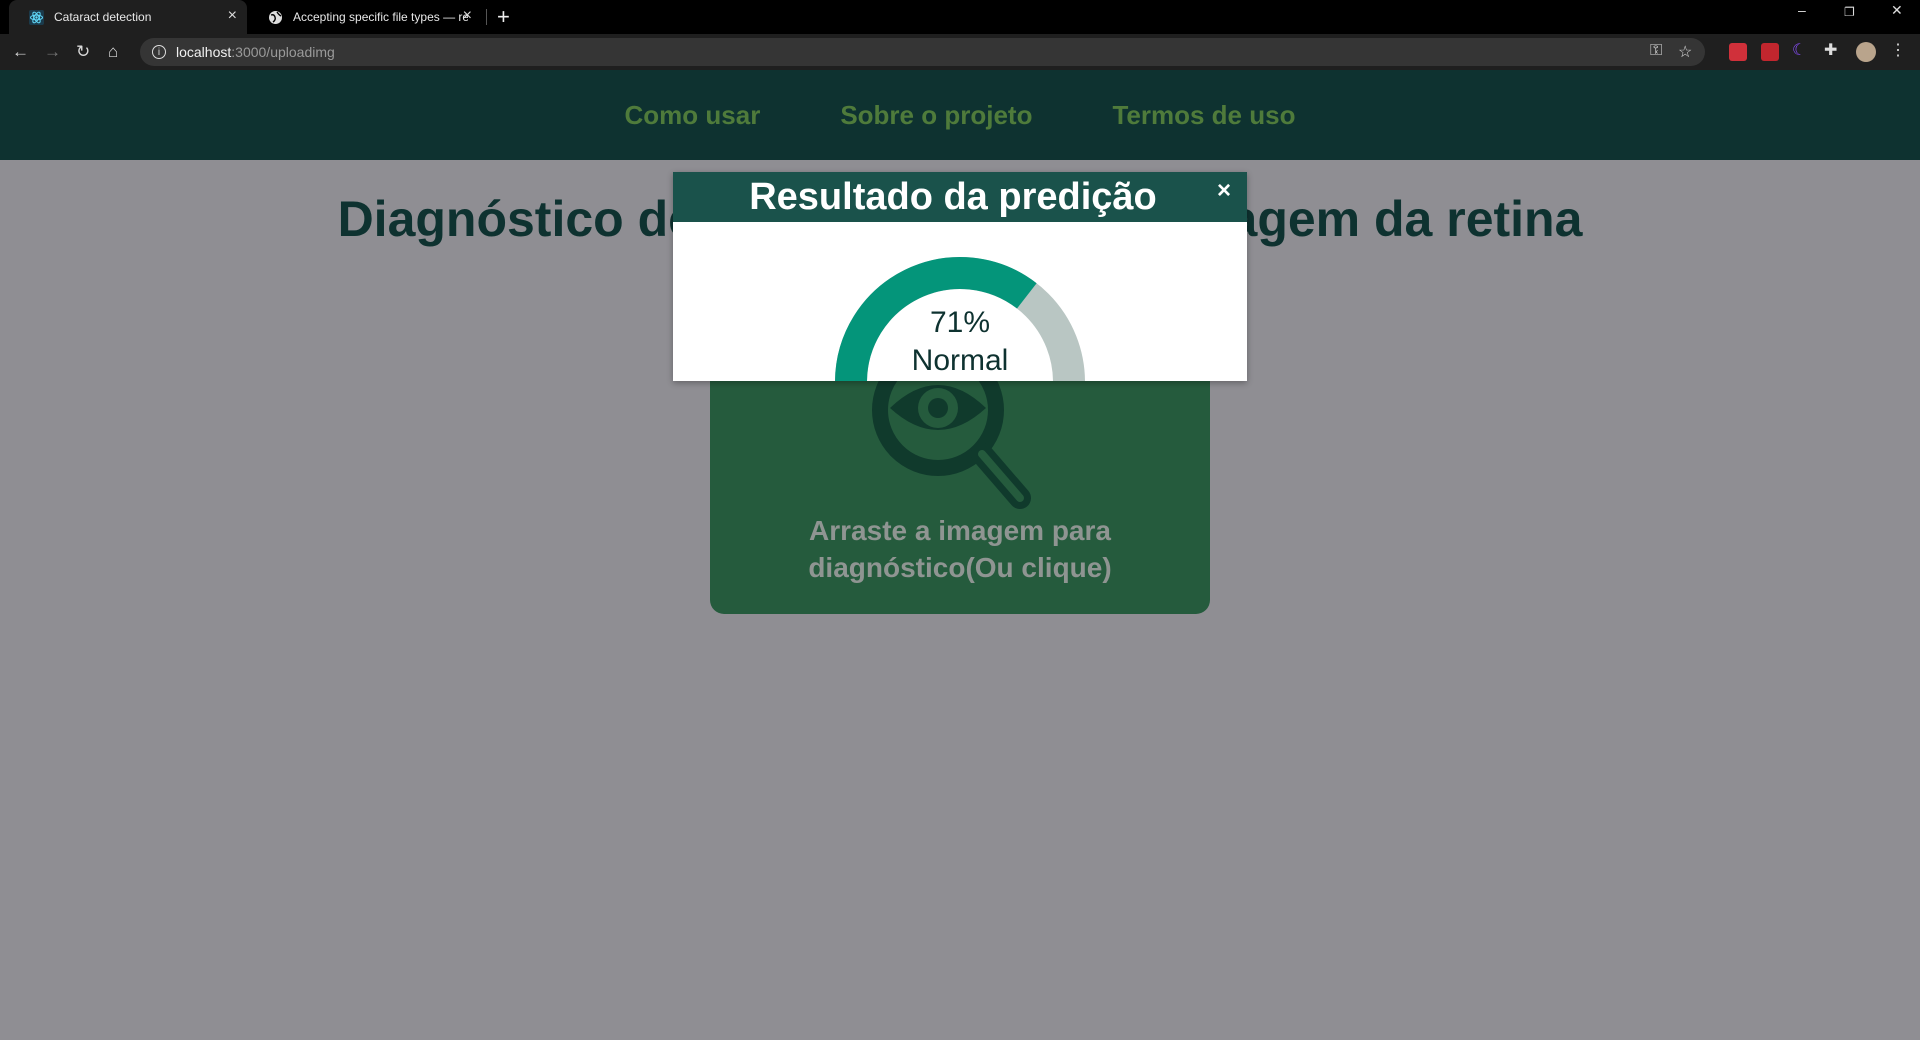 Image resolution: width=1920 pixels, height=1040 pixels. I want to click on prediction-result-modal: Resultado da predição × 71% Normal, so click(960, 276).